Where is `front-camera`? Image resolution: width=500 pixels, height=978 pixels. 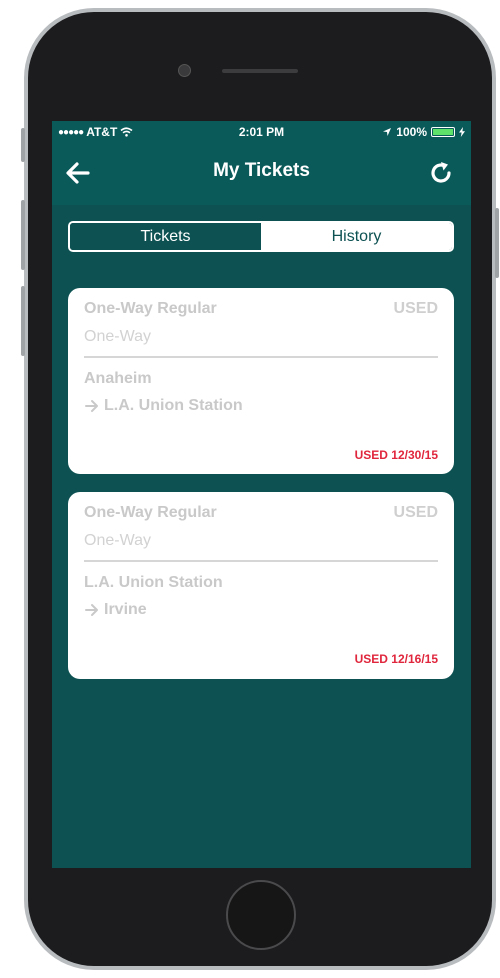
front-camera is located at coordinates (184, 70).